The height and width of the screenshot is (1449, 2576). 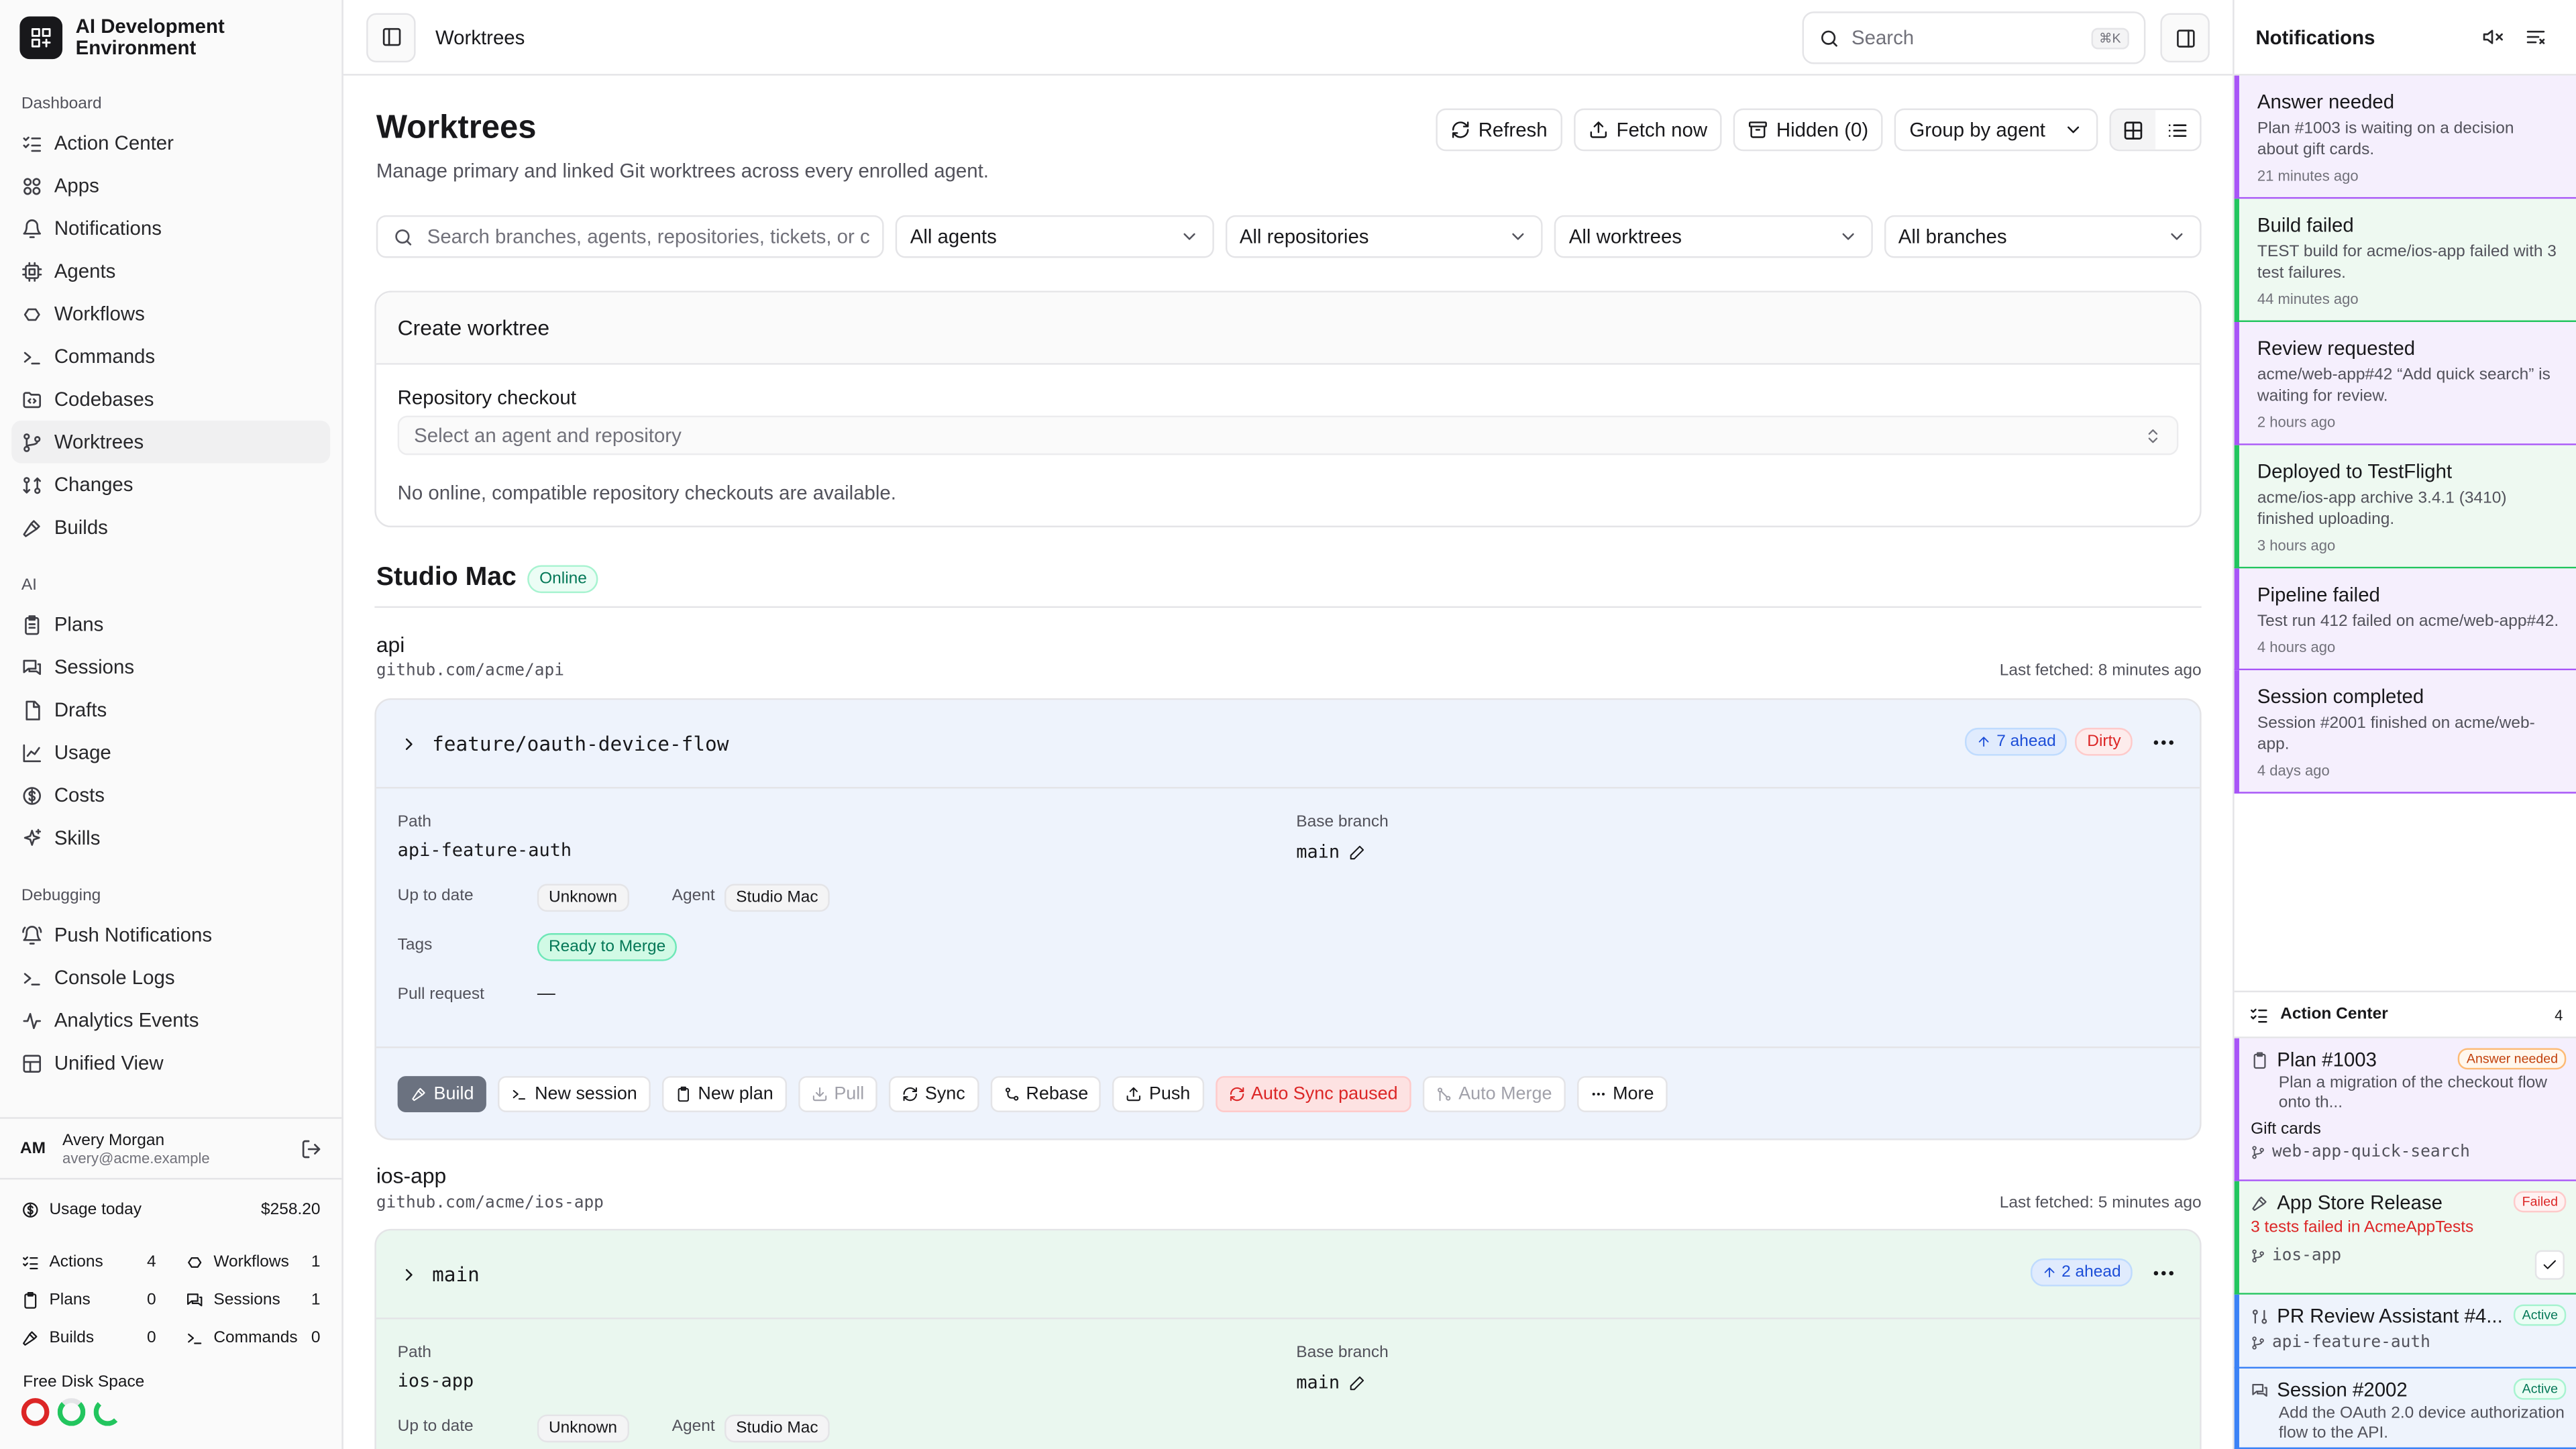 What do you see at coordinates (2549, 1265) in the screenshot?
I see `mark-done-button` at bounding box center [2549, 1265].